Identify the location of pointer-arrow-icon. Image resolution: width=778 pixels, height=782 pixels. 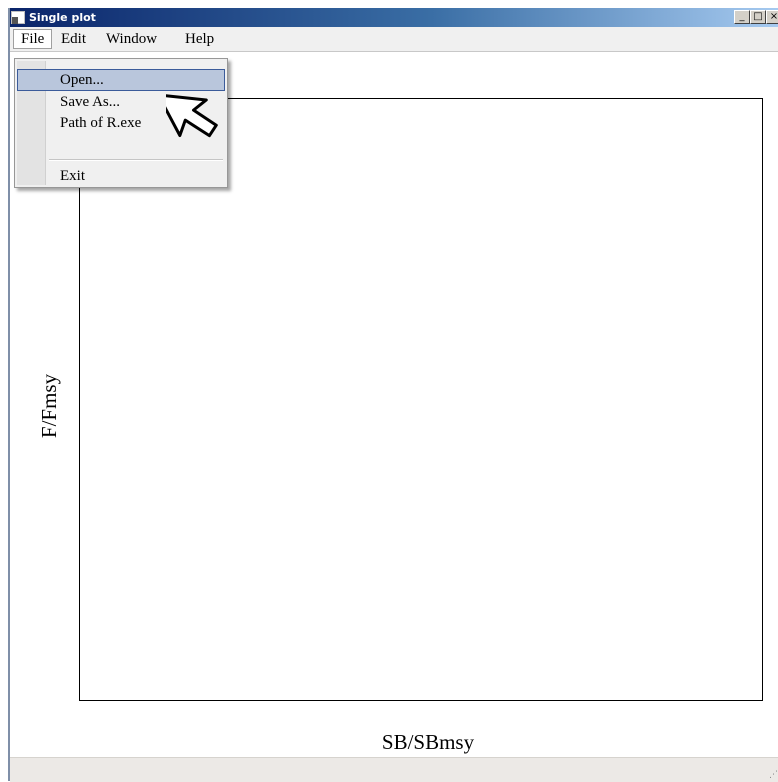
(192, 115).